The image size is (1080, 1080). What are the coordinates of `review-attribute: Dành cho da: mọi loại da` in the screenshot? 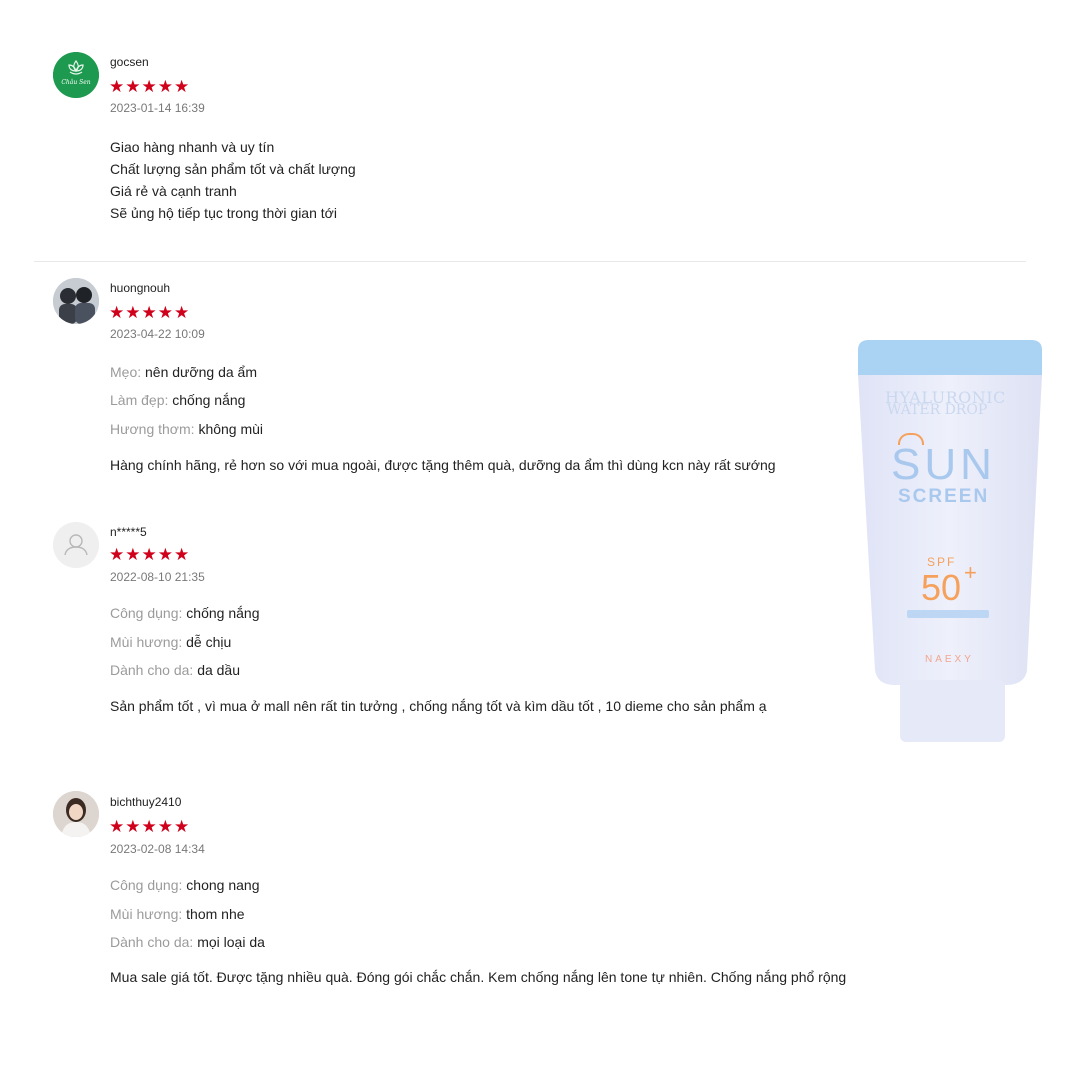 It's located at (187, 942).